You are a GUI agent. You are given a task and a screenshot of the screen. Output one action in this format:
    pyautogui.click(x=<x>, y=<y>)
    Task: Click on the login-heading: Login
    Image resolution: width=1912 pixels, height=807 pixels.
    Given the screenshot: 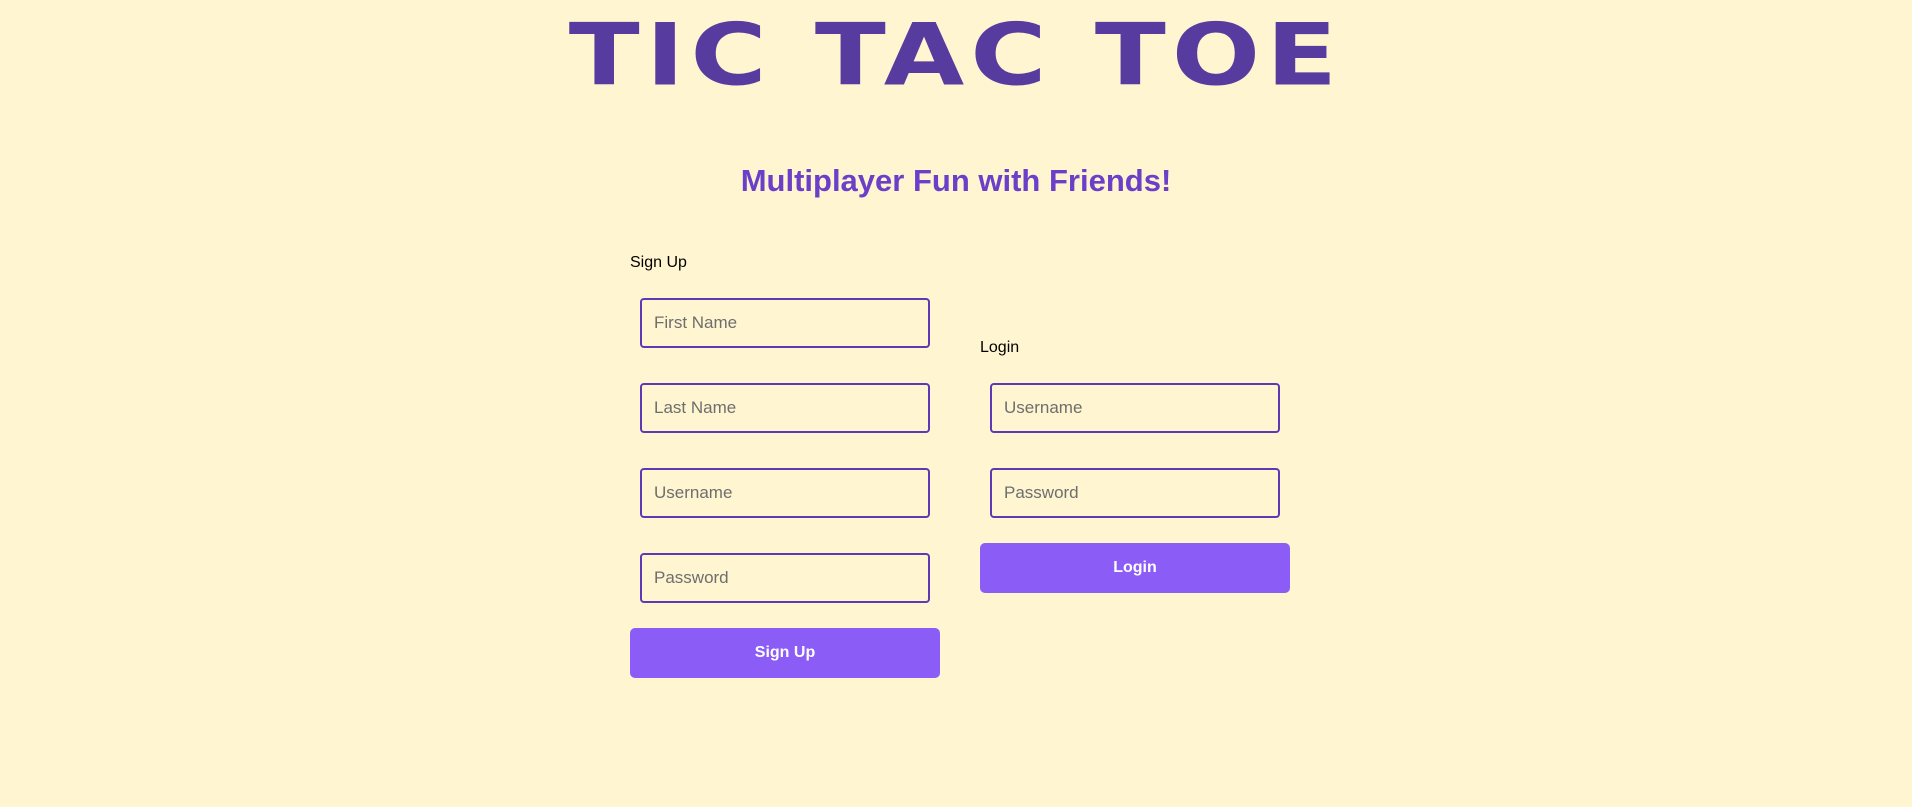 What is the action you would take?
    pyautogui.click(x=1000, y=347)
    